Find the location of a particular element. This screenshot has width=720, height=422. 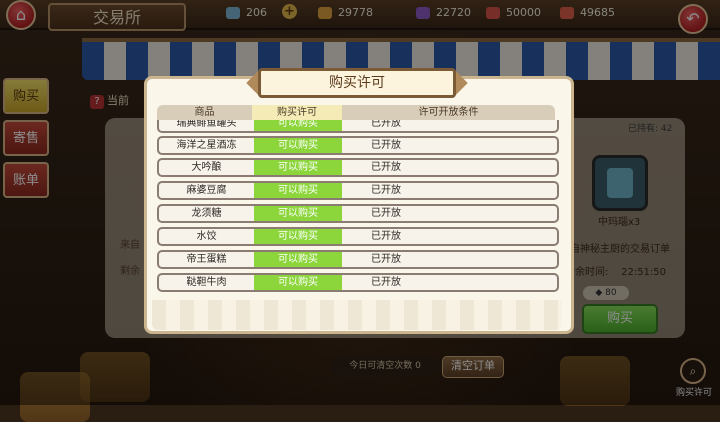

column-item: 商品 is located at coordinates (204, 112).